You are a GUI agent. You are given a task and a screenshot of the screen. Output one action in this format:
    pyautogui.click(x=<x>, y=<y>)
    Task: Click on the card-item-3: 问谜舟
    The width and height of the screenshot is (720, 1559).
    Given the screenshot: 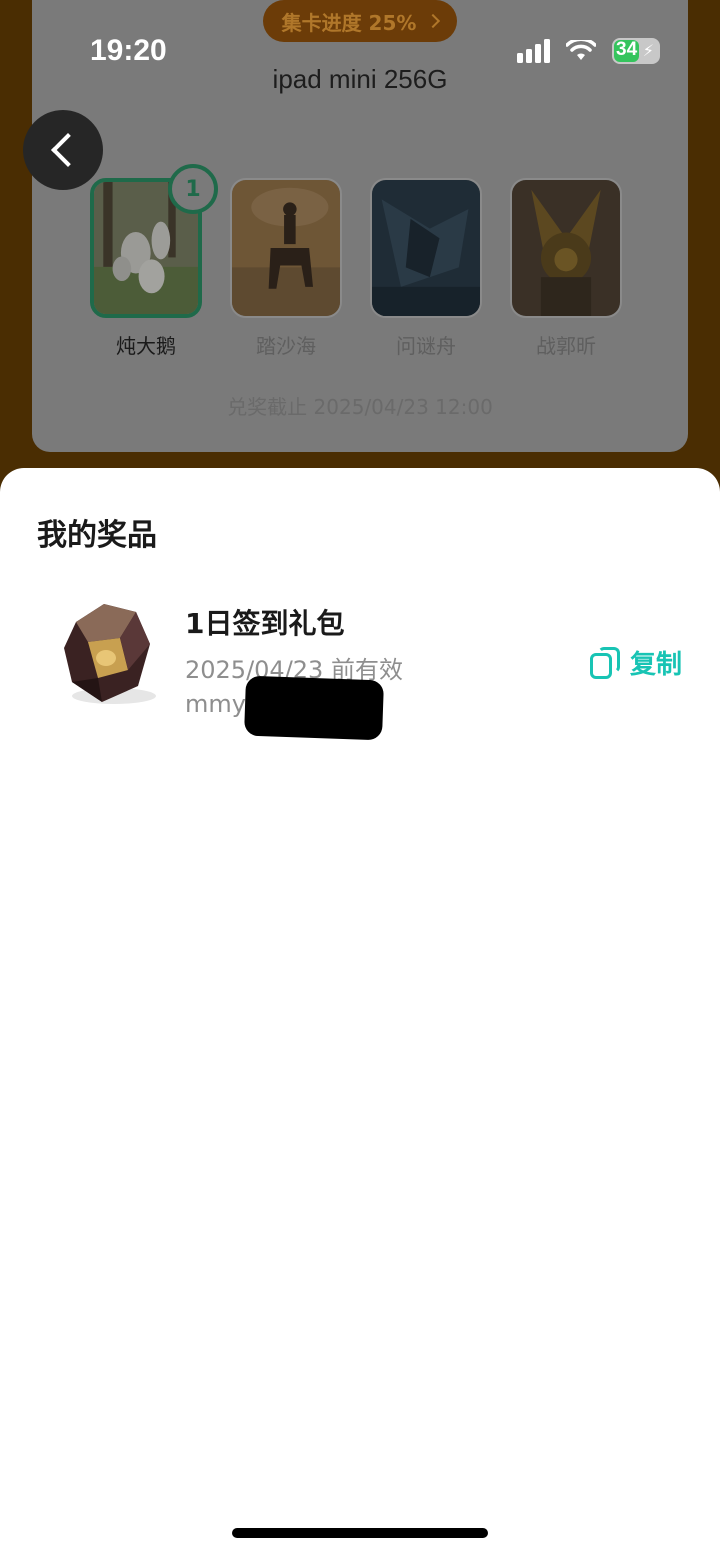 What is the action you would take?
    pyautogui.click(x=426, y=268)
    